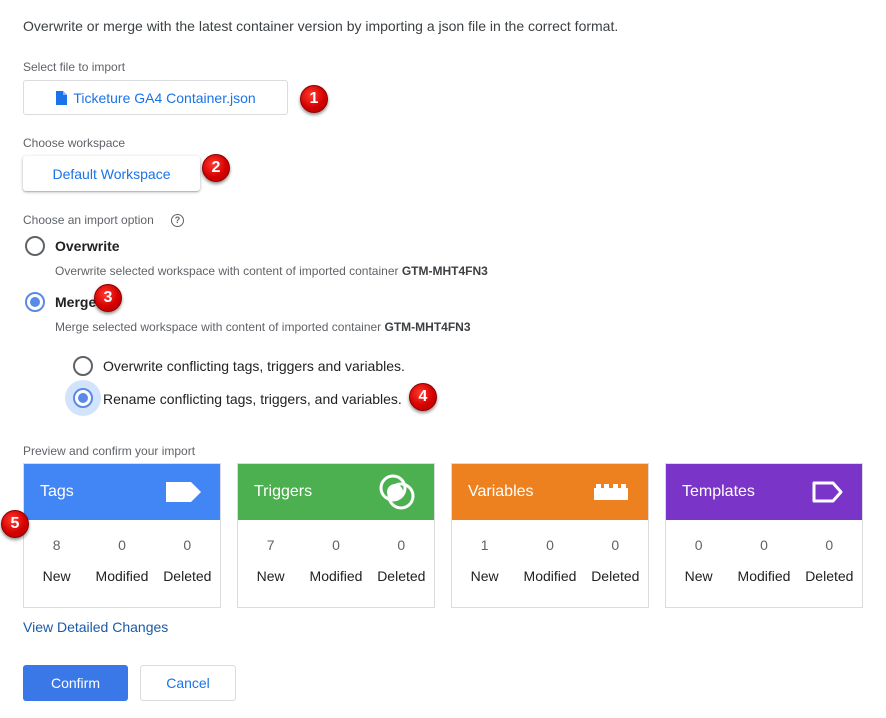 The height and width of the screenshot is (718, 886). Describe the element at coordinates (550, 545) in the screenshot. I see `variables-modified-count: 0` at that location.